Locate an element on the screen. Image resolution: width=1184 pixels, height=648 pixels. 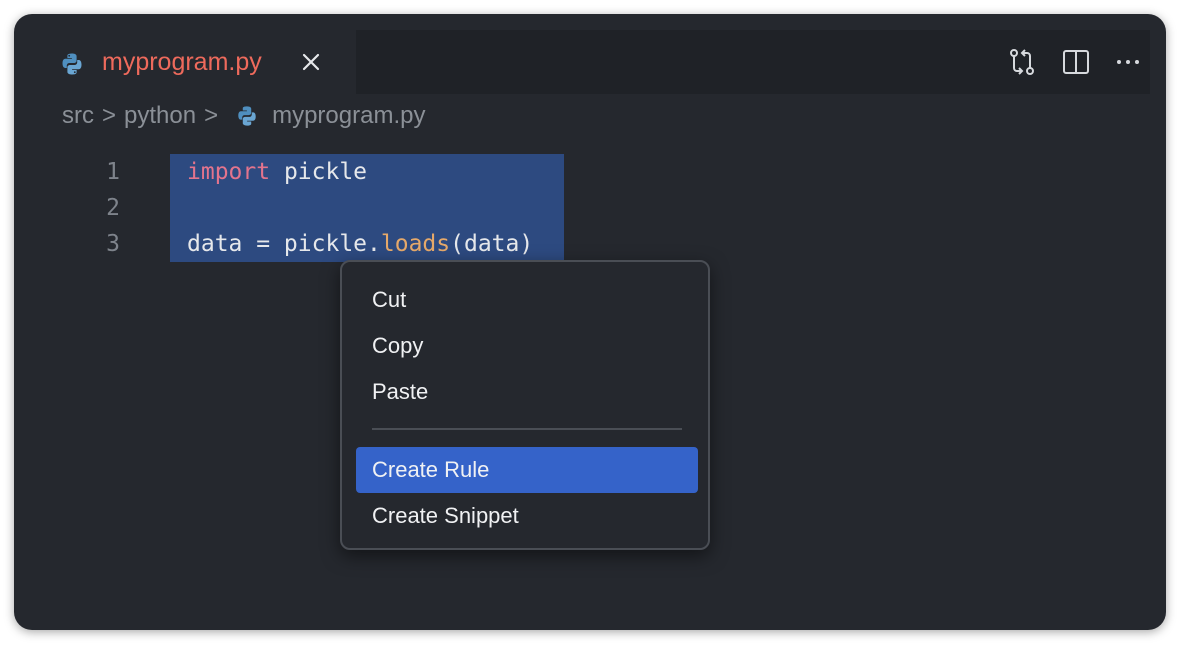
plain-token: (data) is located at coordinates (492, 244).